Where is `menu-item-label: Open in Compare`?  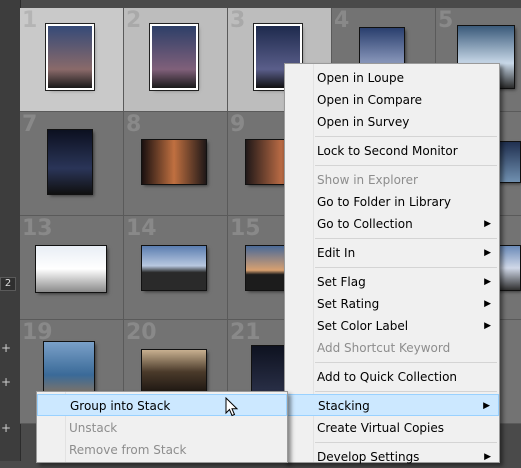 menu-item-label: Open in Compare is located at coordinates (370, 100).